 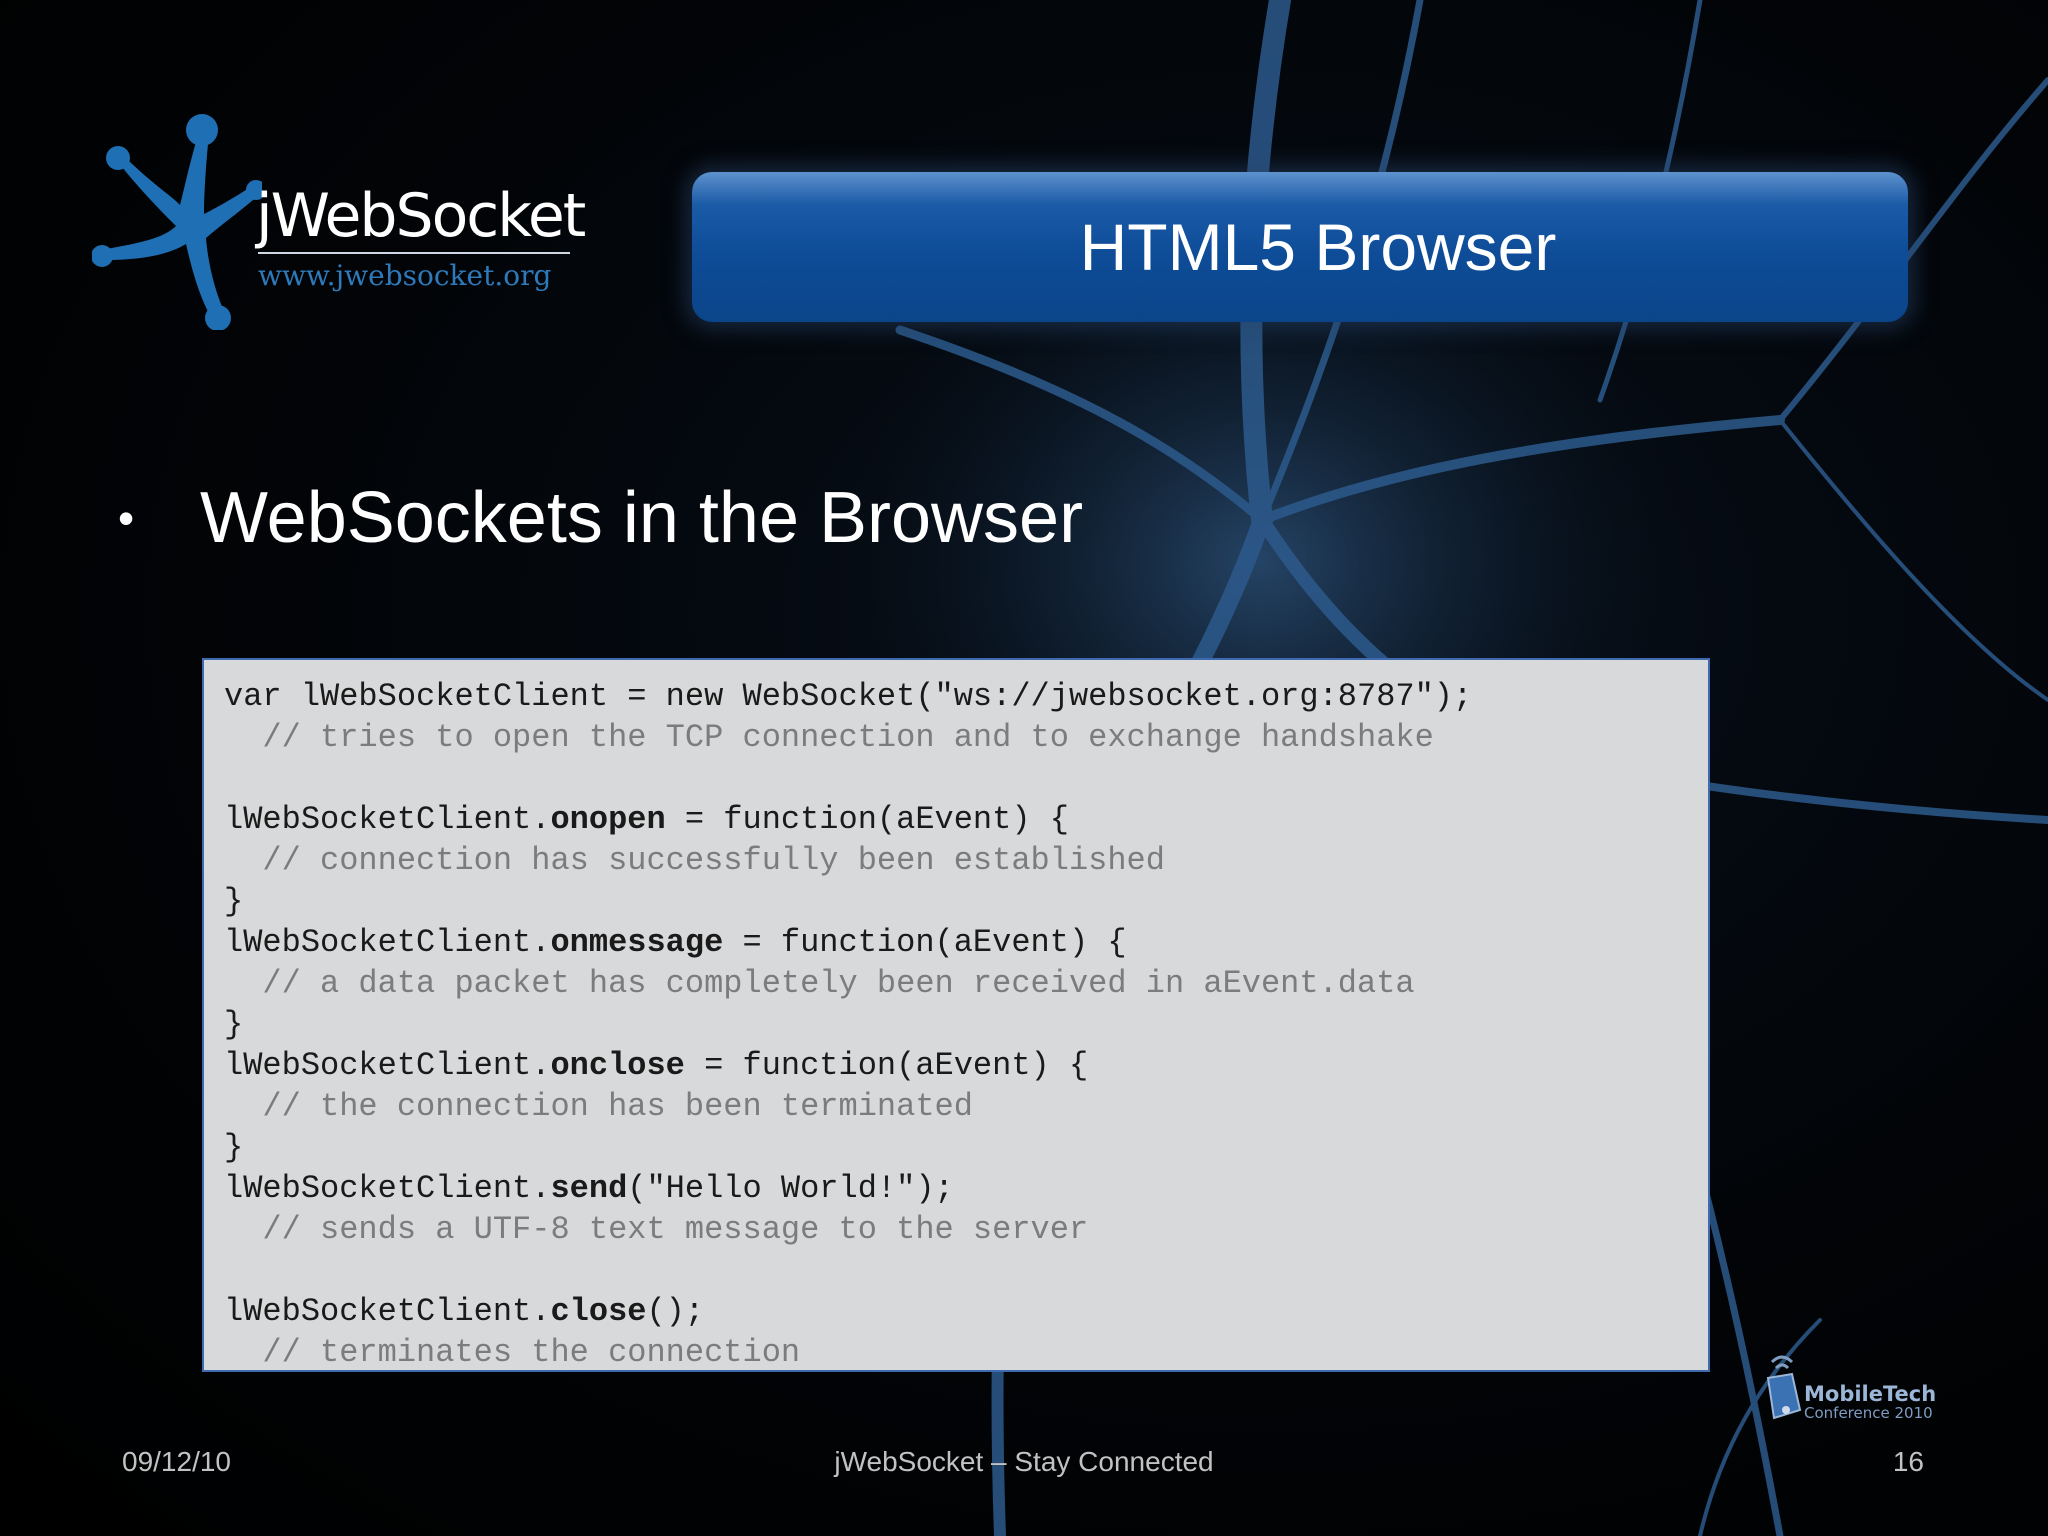 I want to click on mobiletech-conference-logo: MobileTech Conference 2010, so click(x=1852, y=1389).